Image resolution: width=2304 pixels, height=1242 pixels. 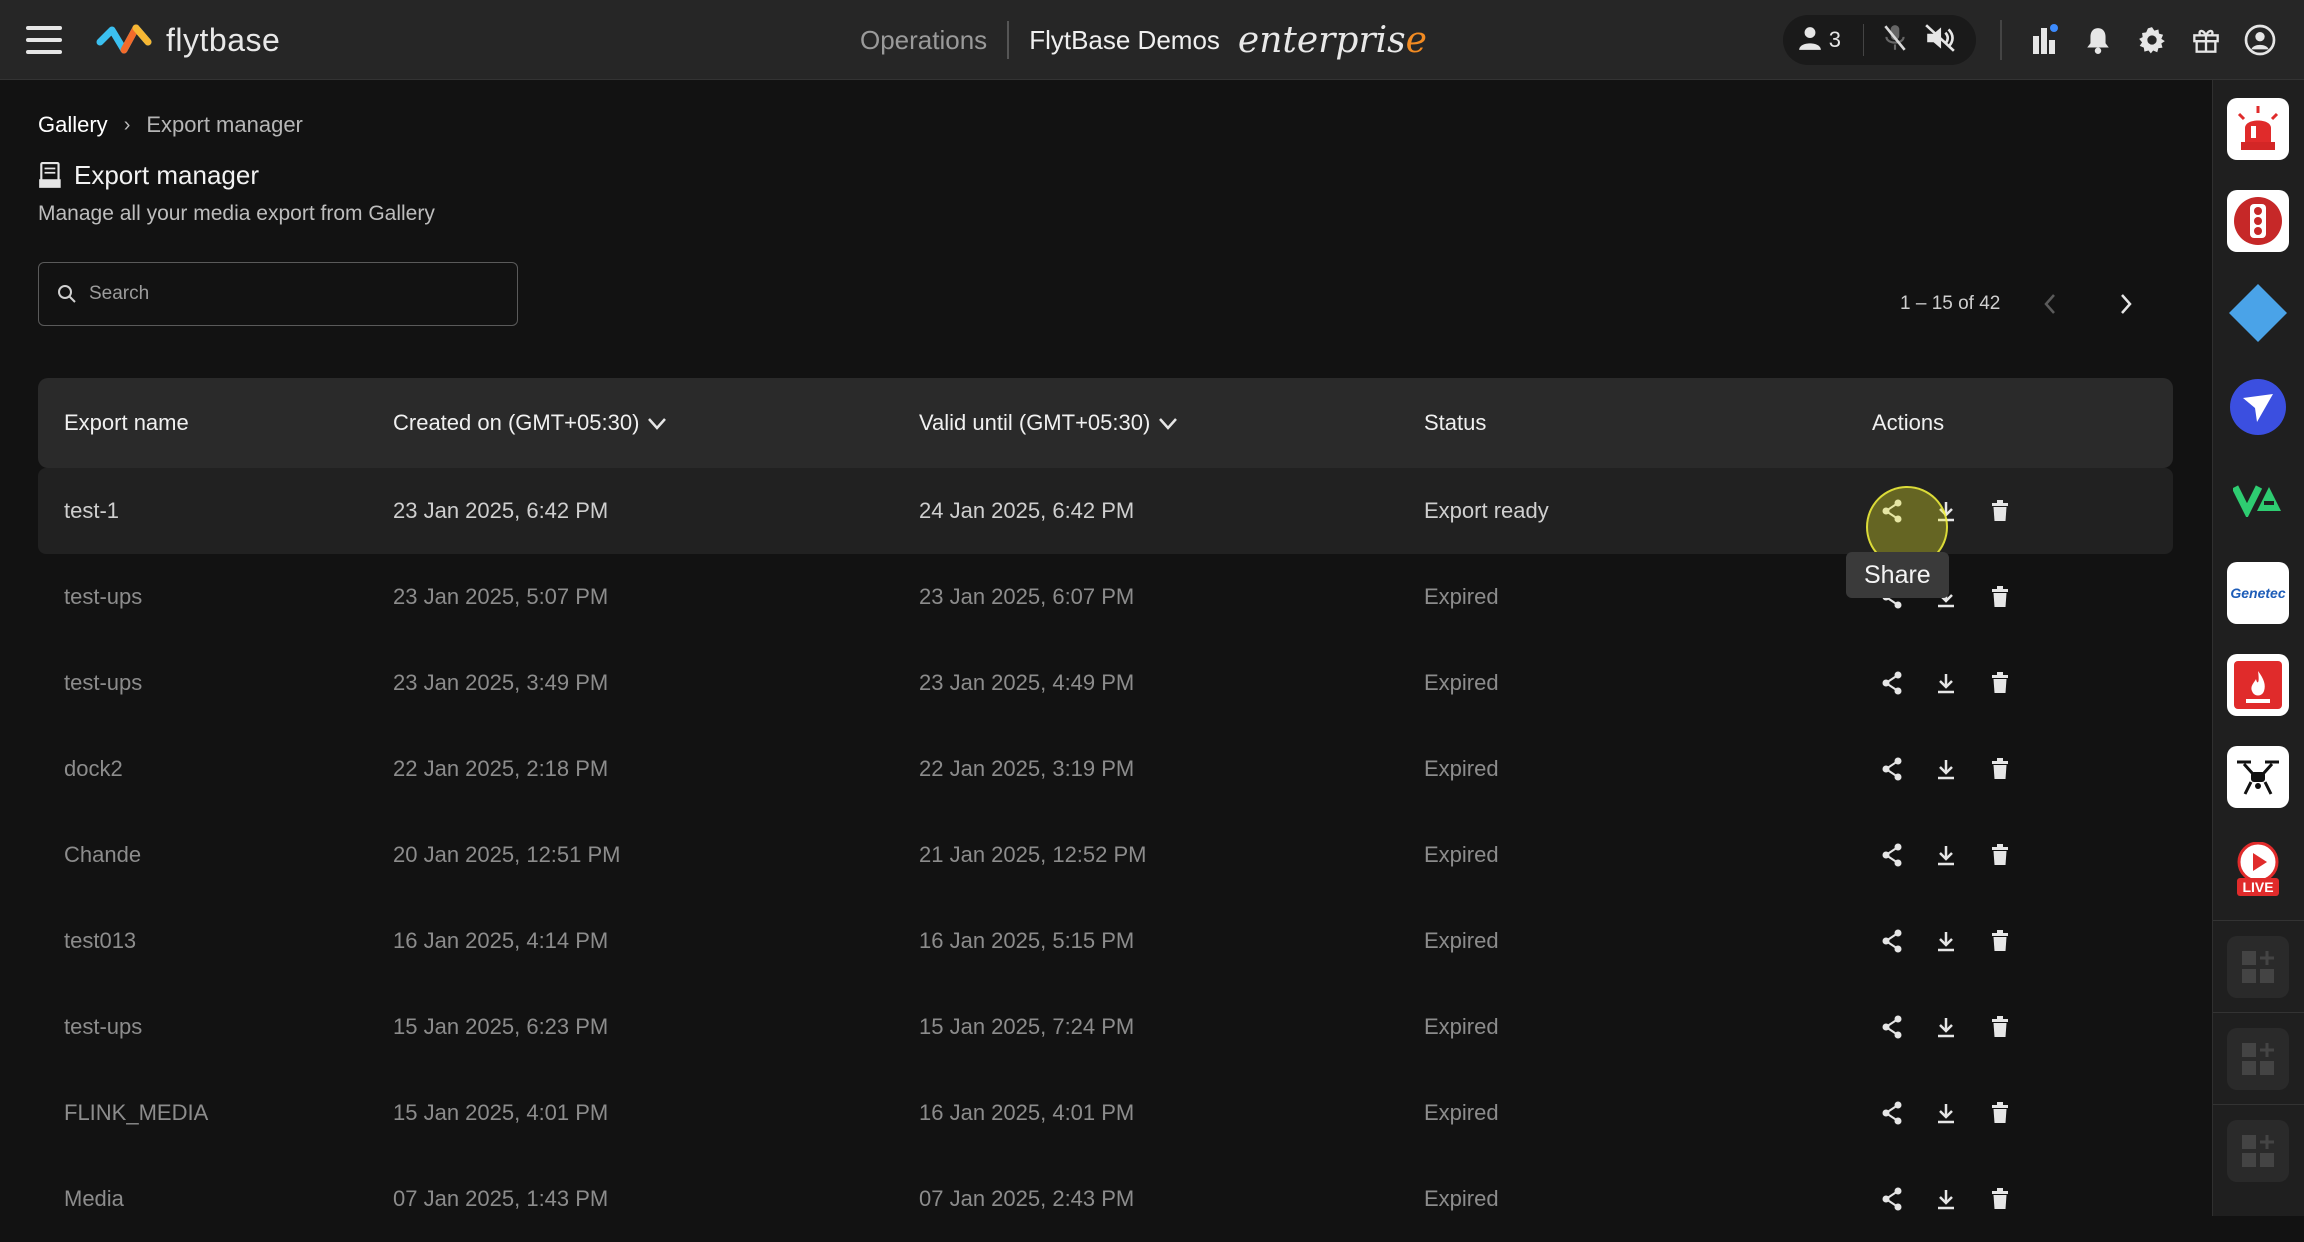 I want to click on call-controls: 3, so click(x=1879, y=40).